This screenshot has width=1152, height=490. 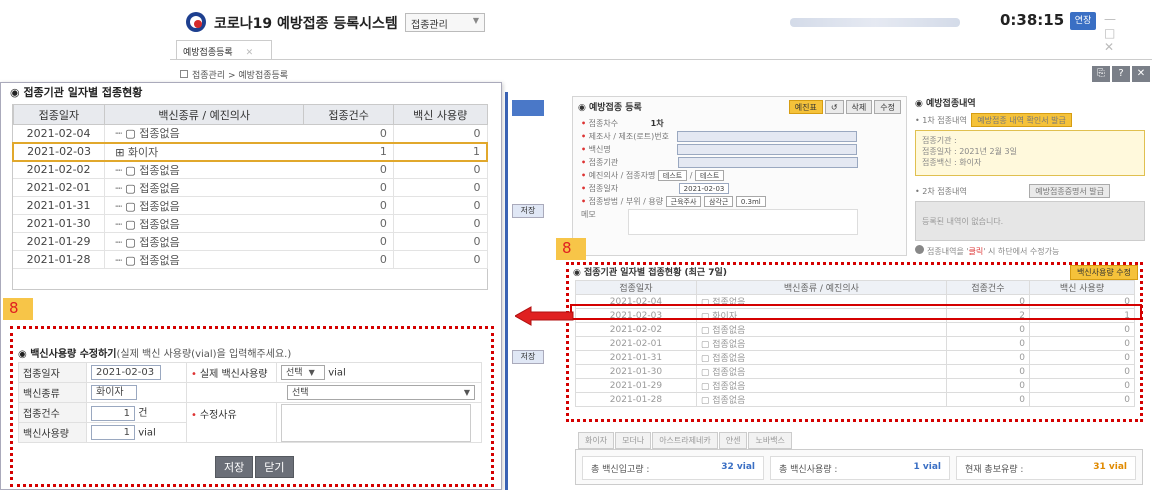 I want to click on row-date: 2021-02-02, so click(x=59, y=169).